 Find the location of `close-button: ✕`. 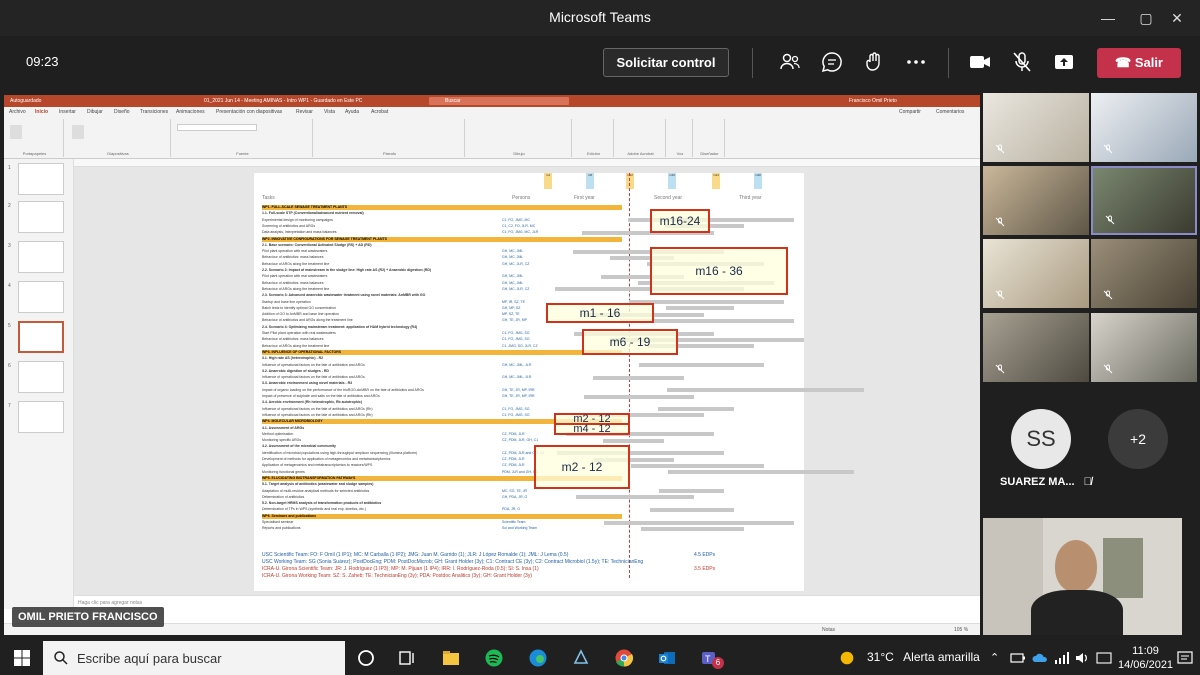

close-button: ✕ is located at coordinates (1177, 18).